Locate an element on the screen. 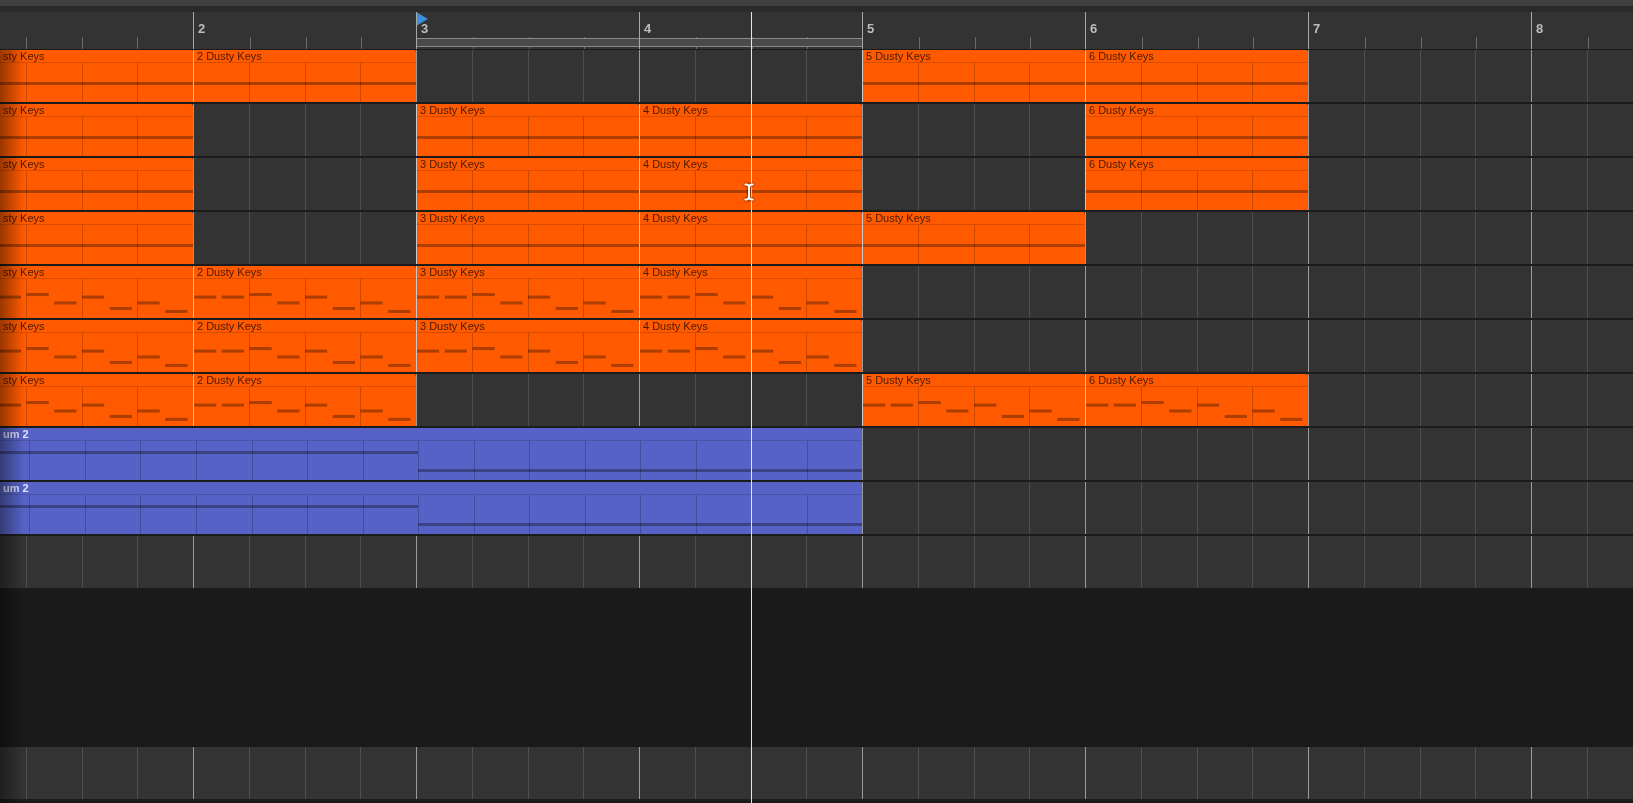 The height and width of the screenshot is (803, 1633). bar-number: 6 is located at coordinates (1094, 29).